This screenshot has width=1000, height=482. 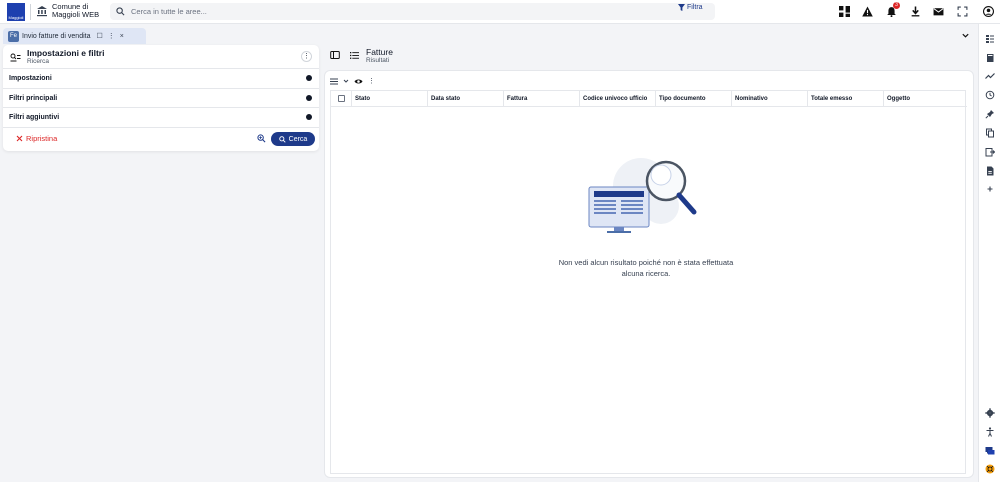 I want to click on select-all-checkbox, so click(x=341, y=98).